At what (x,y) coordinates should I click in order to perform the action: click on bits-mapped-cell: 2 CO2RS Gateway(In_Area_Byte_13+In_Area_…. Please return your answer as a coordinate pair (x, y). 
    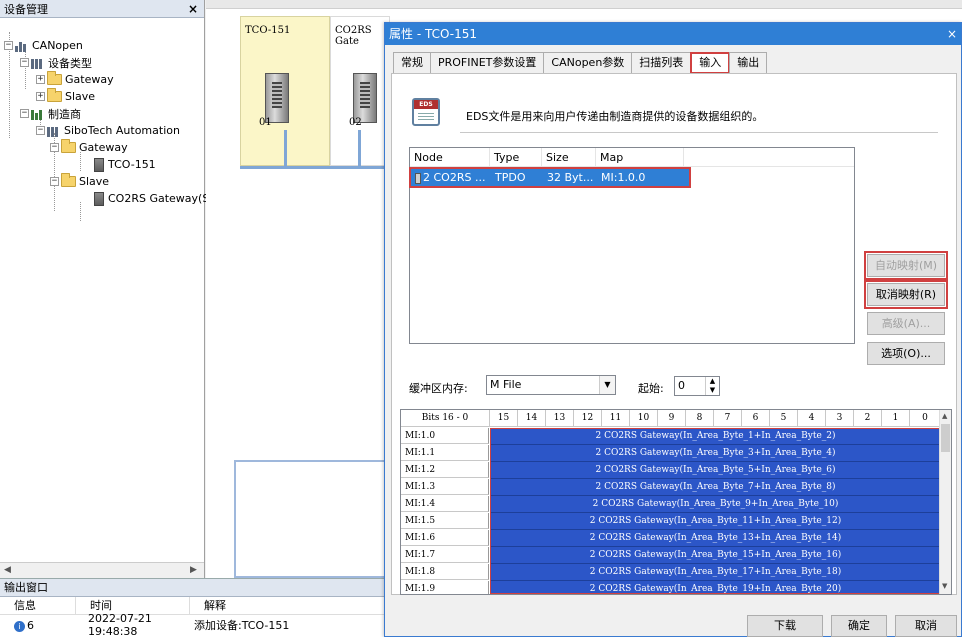
    Looking at the image, I should click on (715, 538).